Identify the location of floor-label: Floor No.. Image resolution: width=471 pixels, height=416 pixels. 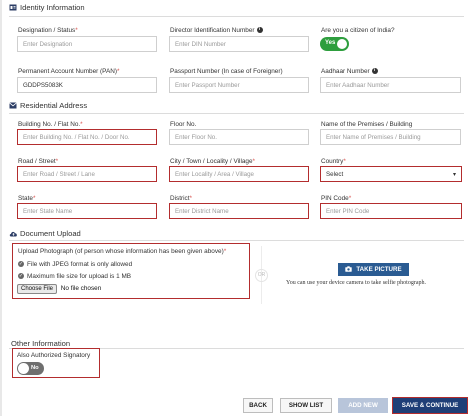
(183, 124).